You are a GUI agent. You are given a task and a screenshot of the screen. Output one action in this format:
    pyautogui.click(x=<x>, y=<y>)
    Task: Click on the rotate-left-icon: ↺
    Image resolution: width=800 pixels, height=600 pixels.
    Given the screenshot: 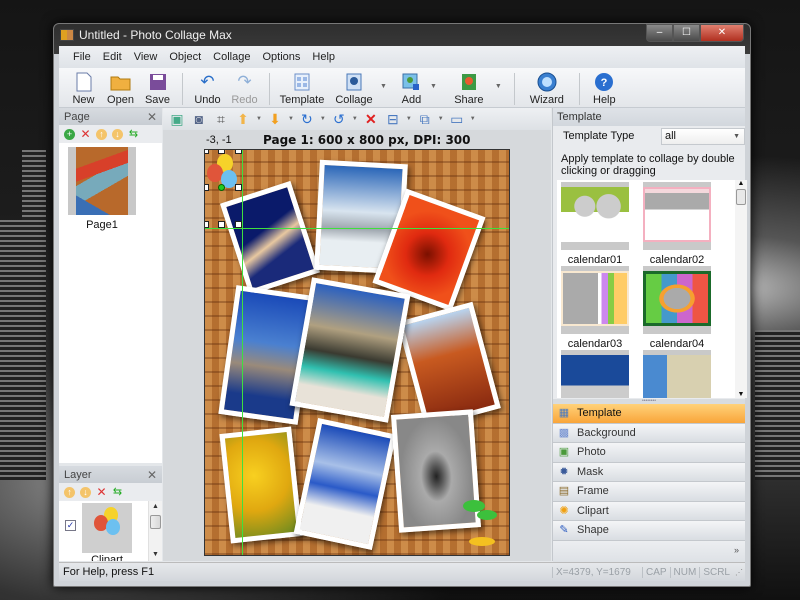 What is the action you would take?
    pyautogui.click(x=339, y=119)
    